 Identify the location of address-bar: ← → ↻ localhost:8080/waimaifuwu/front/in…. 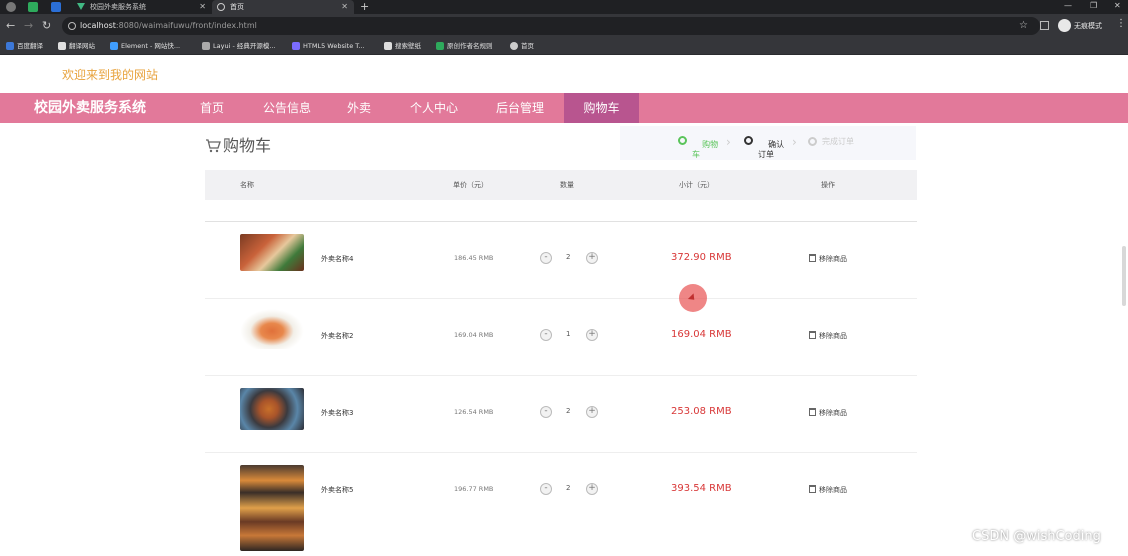
(564, 26).